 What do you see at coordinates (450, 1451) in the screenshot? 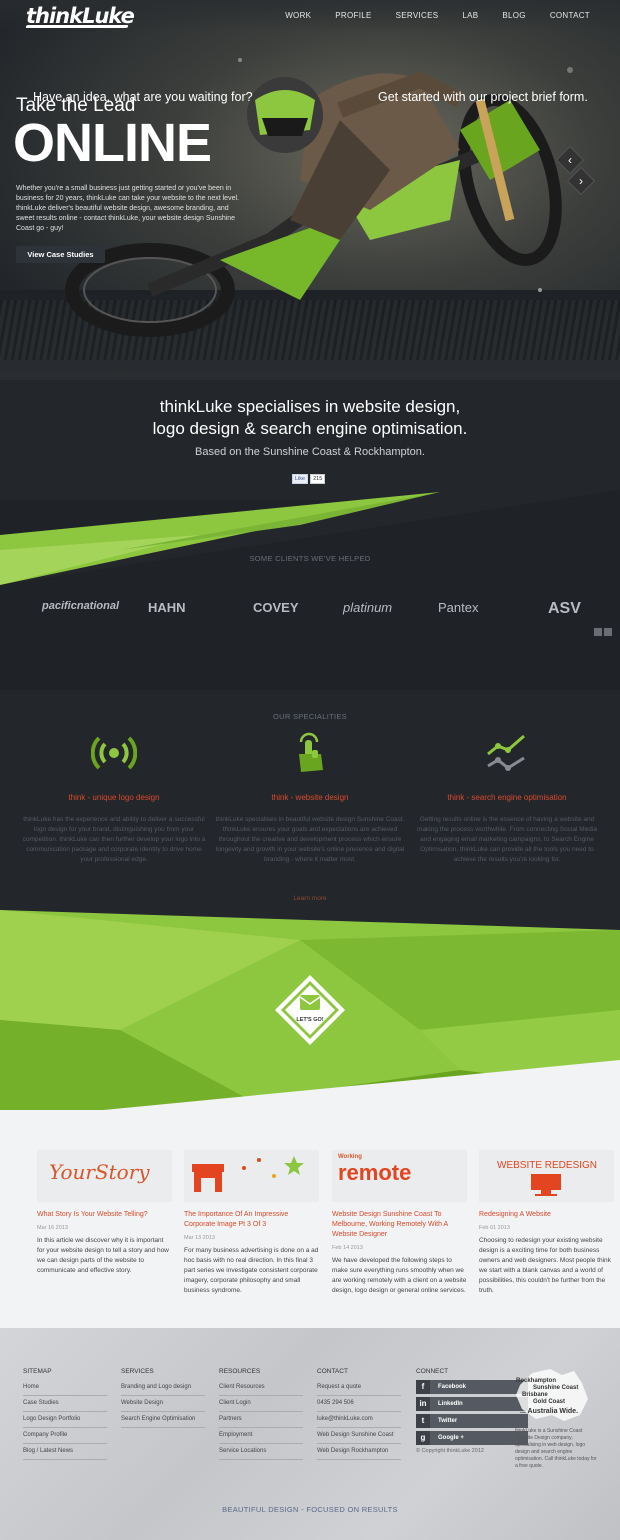
I see `copyright-text: © Copyright thinkLuke 2012` at bounding box center [450, 1451].